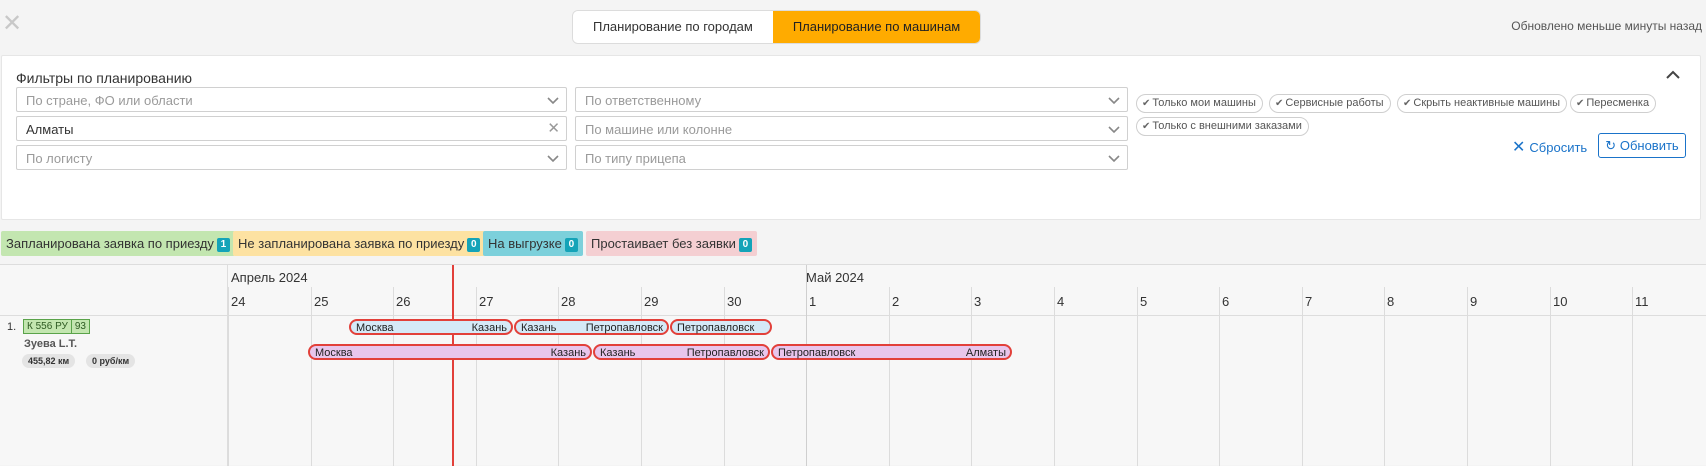 The width and height of the screenshot is (1706, 466). Describe the element at coordinates (525, 243) in the screenshot. I see `legend-label: На выгрузке` at that location.